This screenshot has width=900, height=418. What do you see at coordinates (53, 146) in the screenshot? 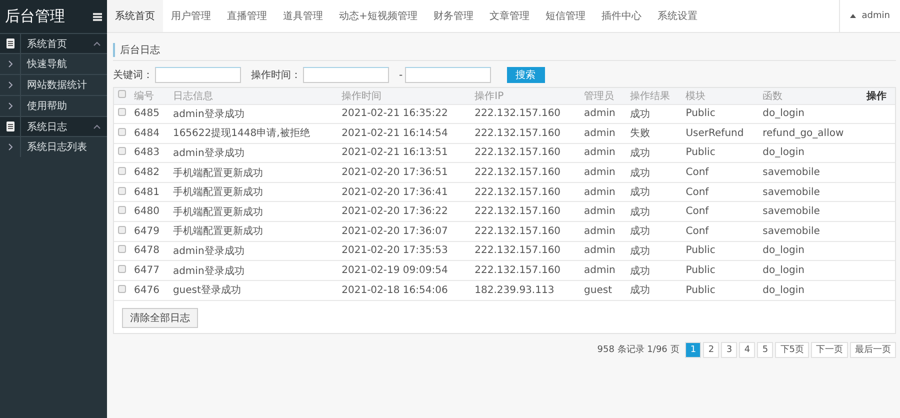
I see `sidebar-item: 系统日志列表` at bounding box center [53, 146].